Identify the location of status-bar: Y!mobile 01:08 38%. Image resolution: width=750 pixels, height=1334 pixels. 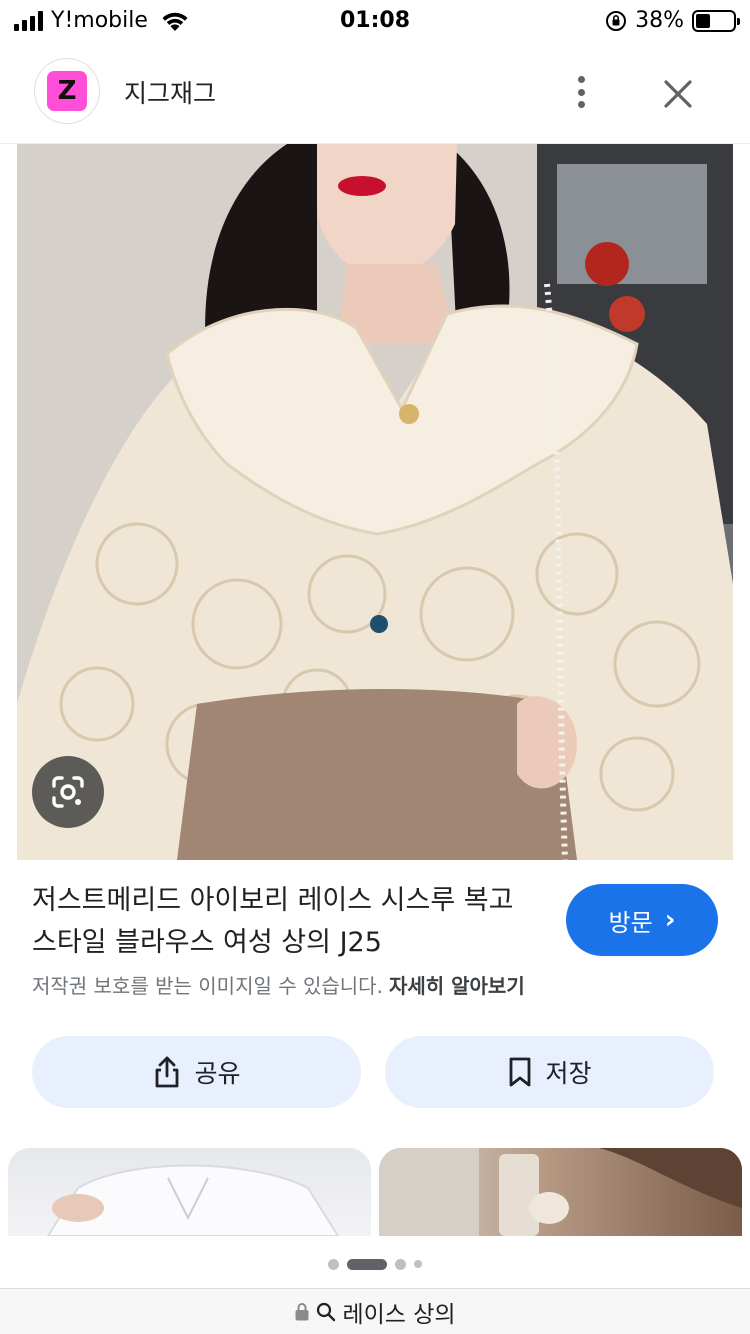
(375, 22).